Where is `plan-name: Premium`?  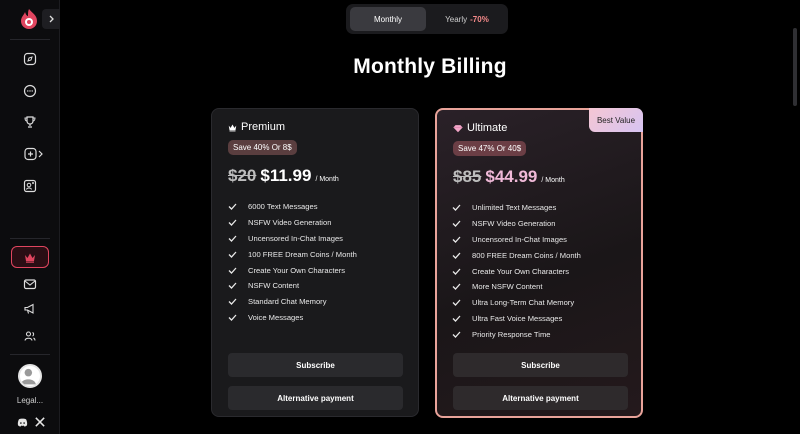
plan-name: Premium is located at coordinates (256, 127).